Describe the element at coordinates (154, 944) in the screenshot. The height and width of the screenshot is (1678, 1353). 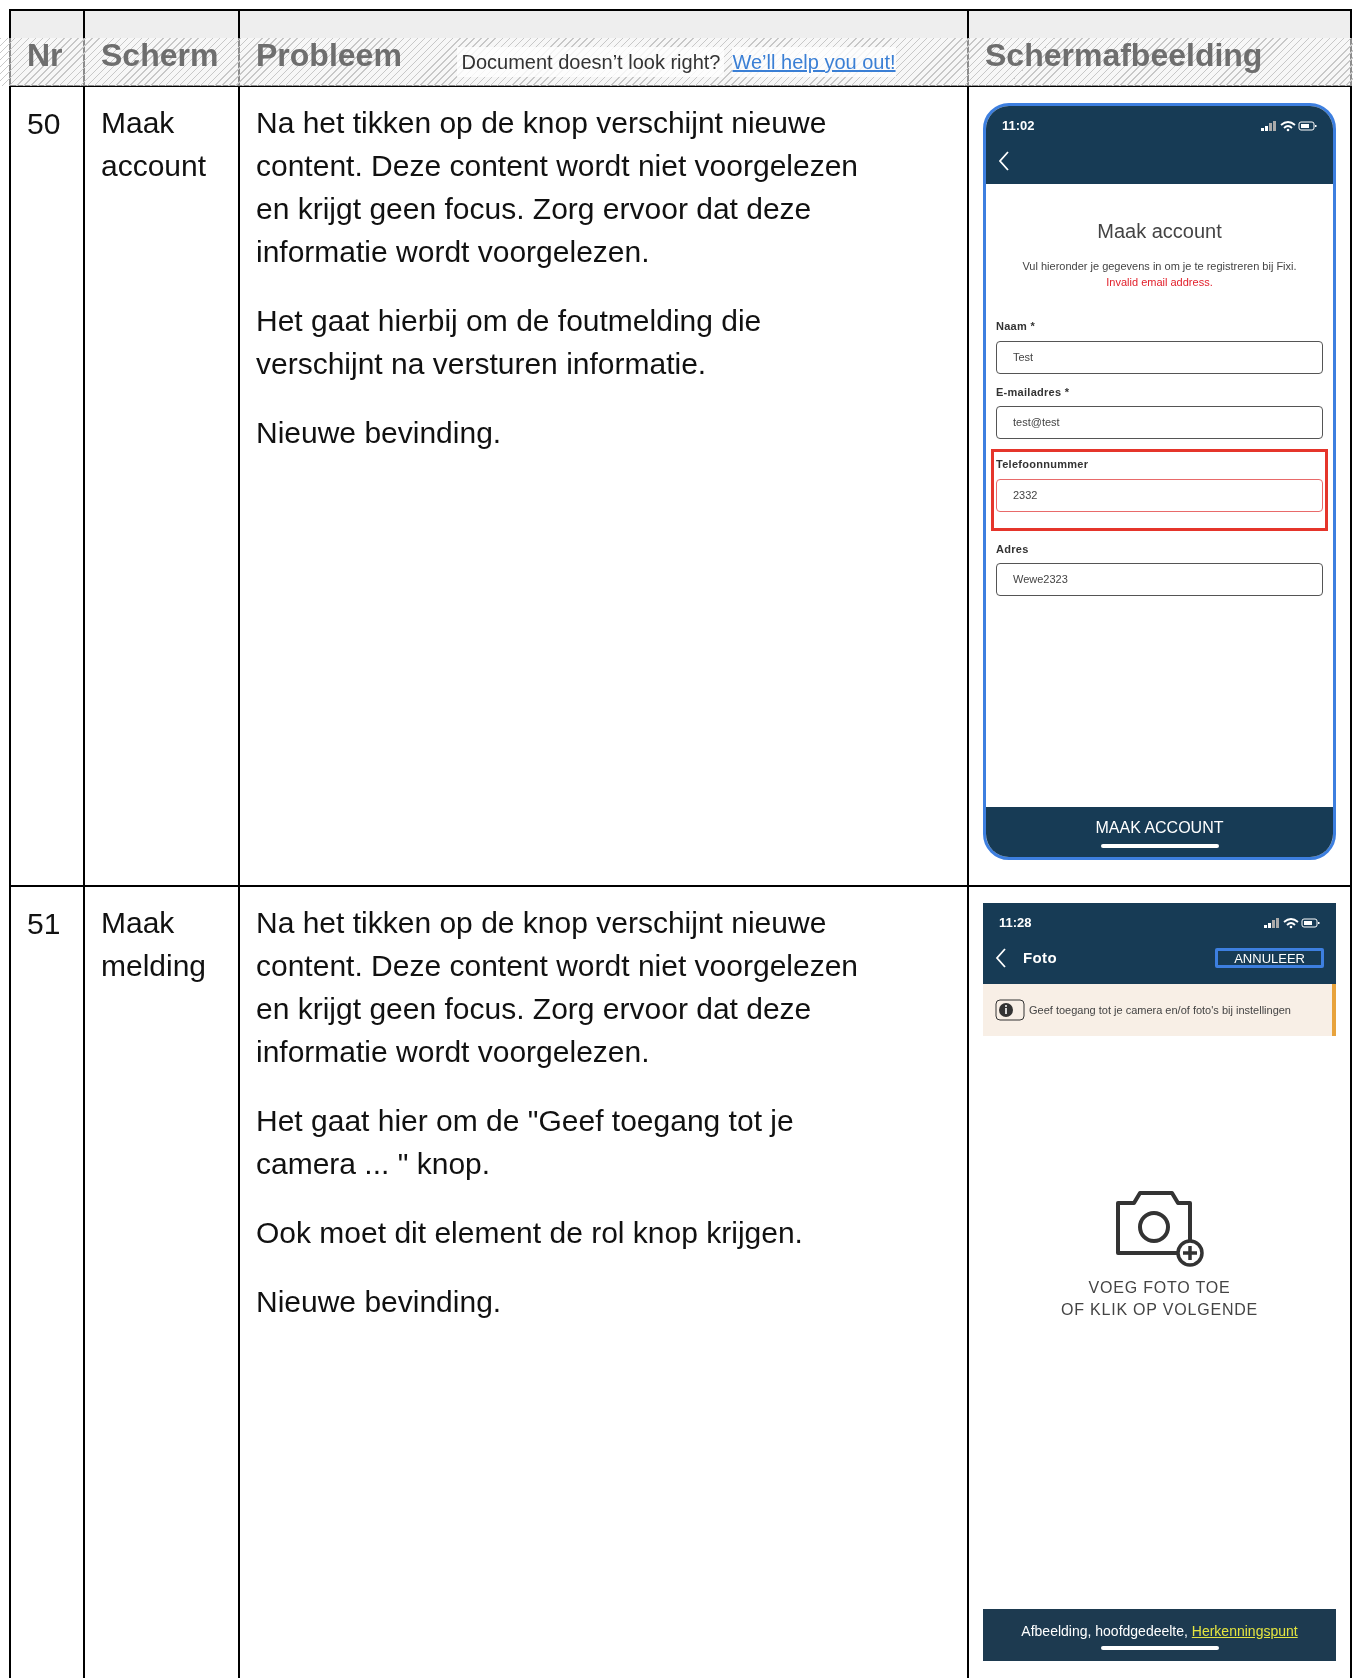
I see `screen-name: Maak melding` at that location.